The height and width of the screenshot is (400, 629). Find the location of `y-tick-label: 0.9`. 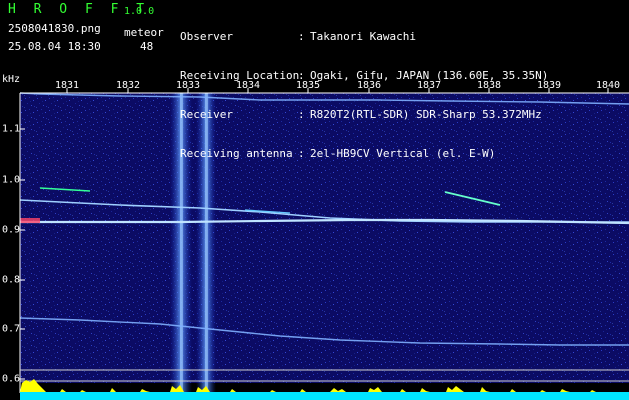

y-tick-label: 0.9 is located at coordinates (11, 230).